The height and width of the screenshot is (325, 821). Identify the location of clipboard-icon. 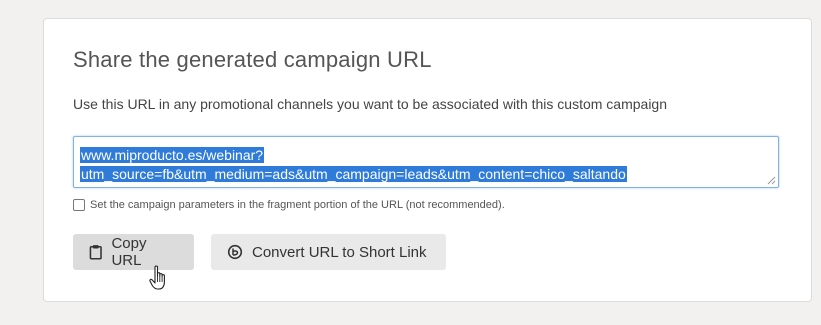
(95, 252).